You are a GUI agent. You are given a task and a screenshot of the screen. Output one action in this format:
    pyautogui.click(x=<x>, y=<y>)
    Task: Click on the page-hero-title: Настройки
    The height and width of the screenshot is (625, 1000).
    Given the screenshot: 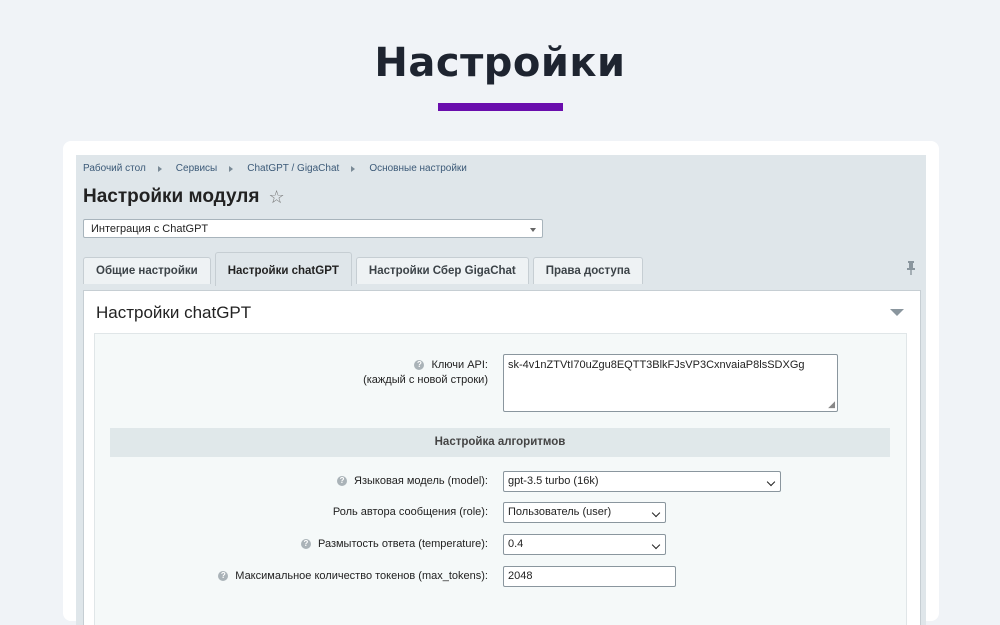 What is the action you would take?
    pyautogui.click(x=500, y=63)
    